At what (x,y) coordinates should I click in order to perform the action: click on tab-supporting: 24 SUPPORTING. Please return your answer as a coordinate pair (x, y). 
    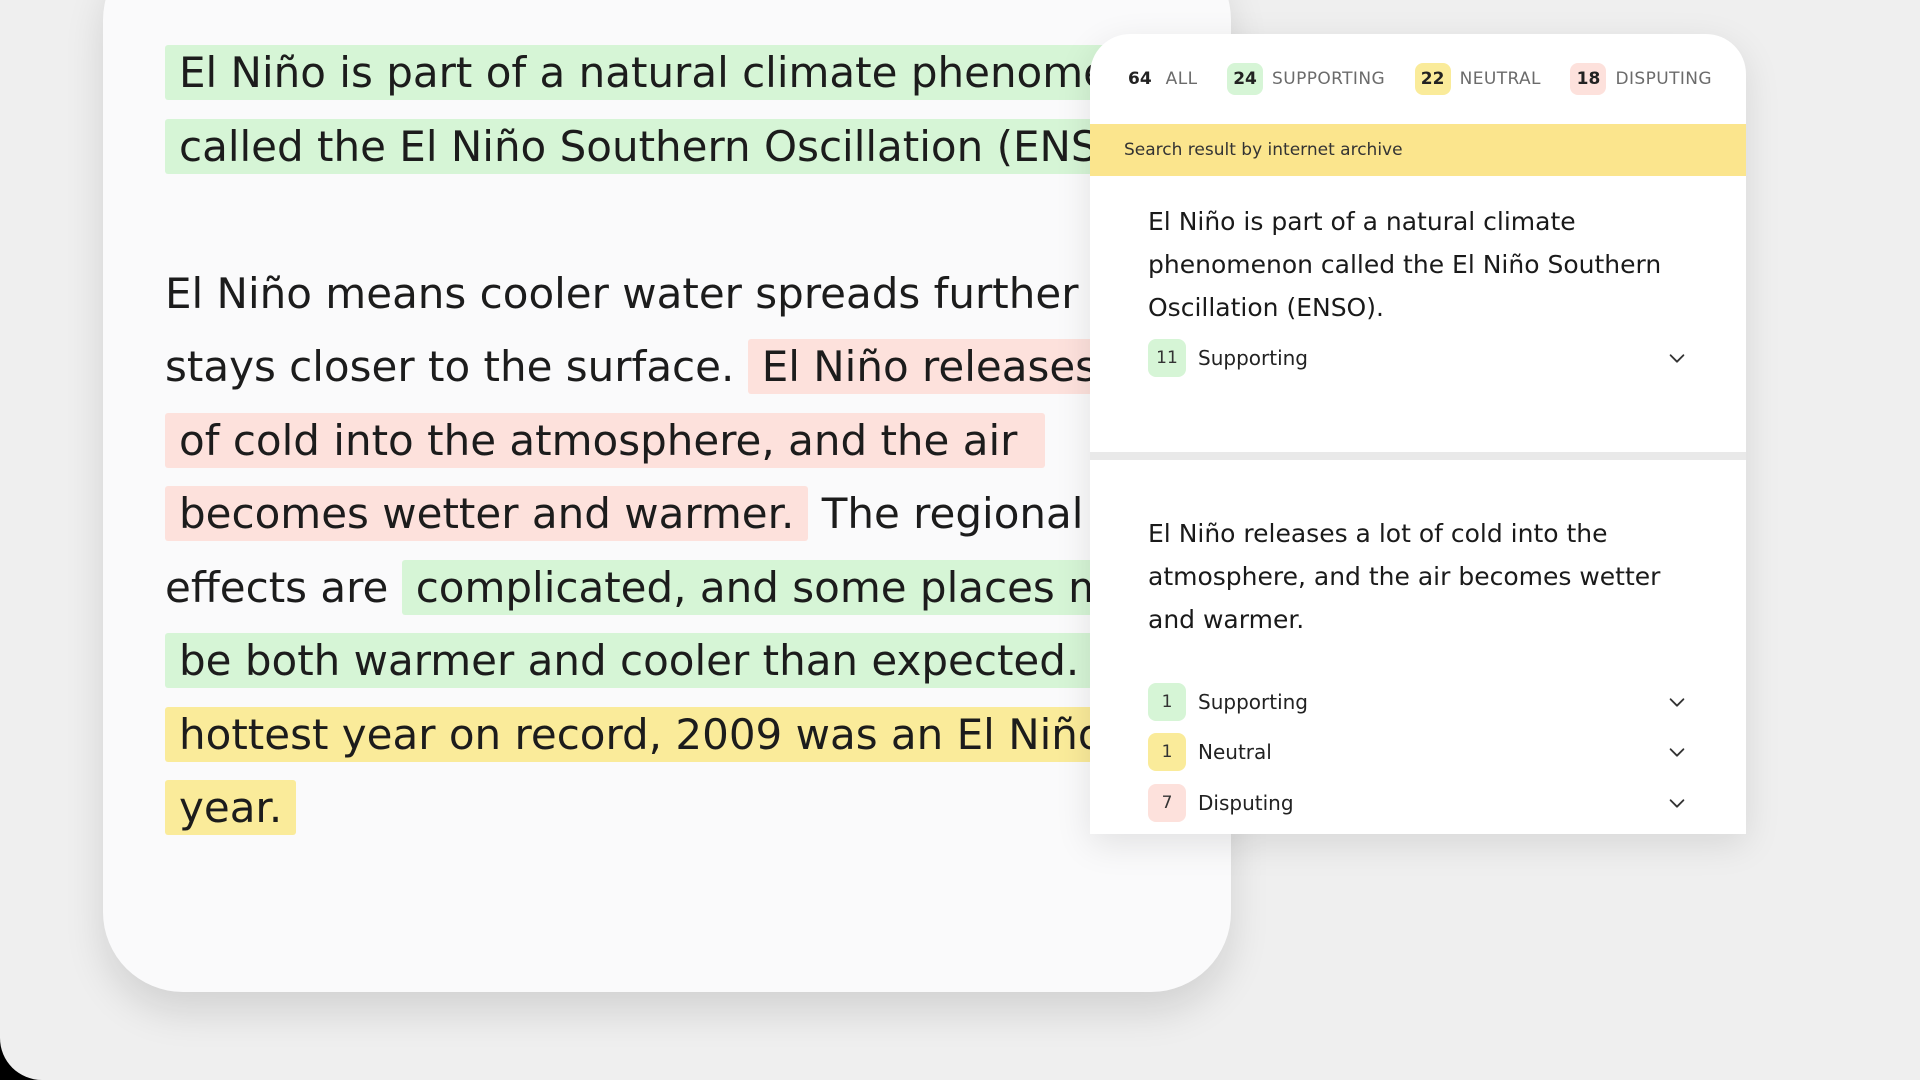
    Looking at the image, I should click on (1306, 79).